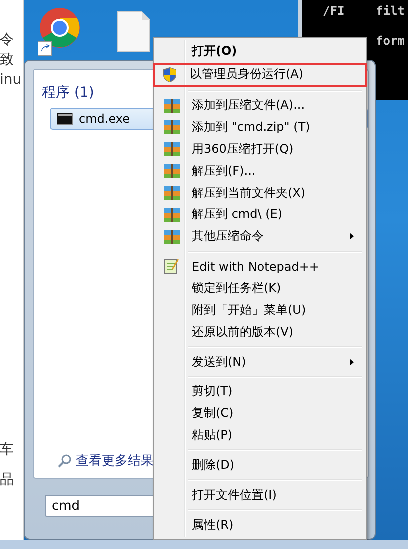 The height and width of the screenshot is (549, 408). What do you see at coordinates (391, 41) in the screenshot?
I see `terminal-text: form` at bounding box center [391, 41].